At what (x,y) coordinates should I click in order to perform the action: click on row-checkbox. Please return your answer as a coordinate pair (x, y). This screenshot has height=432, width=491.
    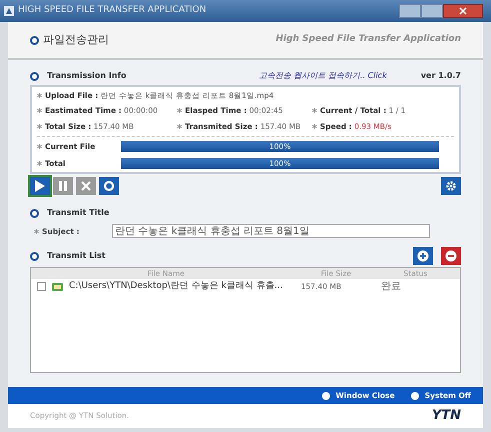
    Looking at the image, I should click on (41, 287).